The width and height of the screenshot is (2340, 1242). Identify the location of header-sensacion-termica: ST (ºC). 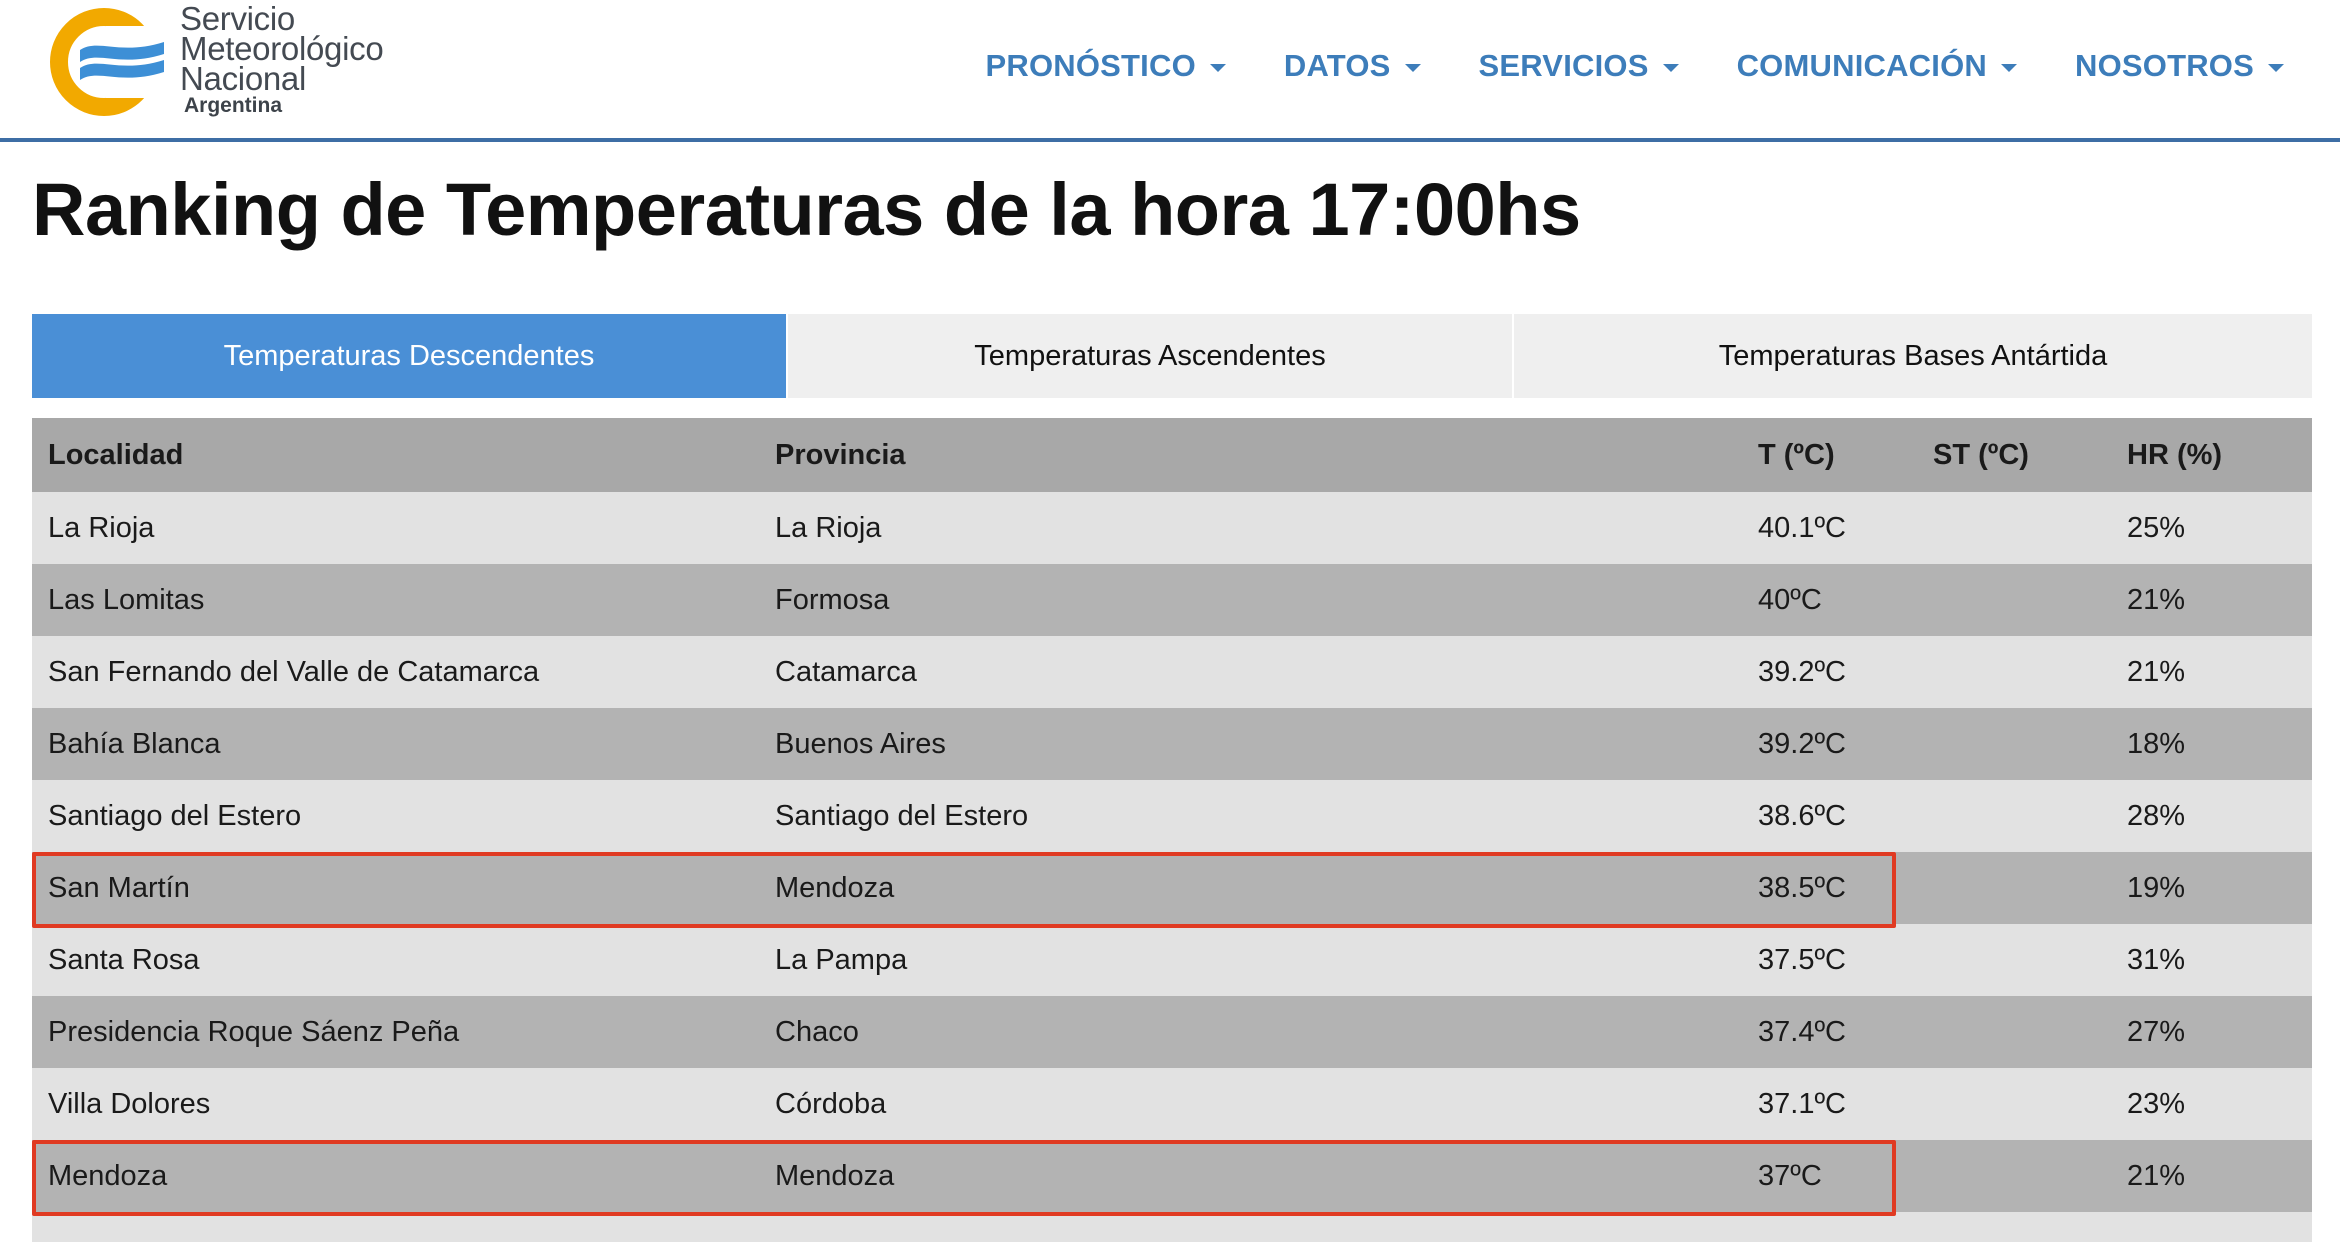
(2030, 455).